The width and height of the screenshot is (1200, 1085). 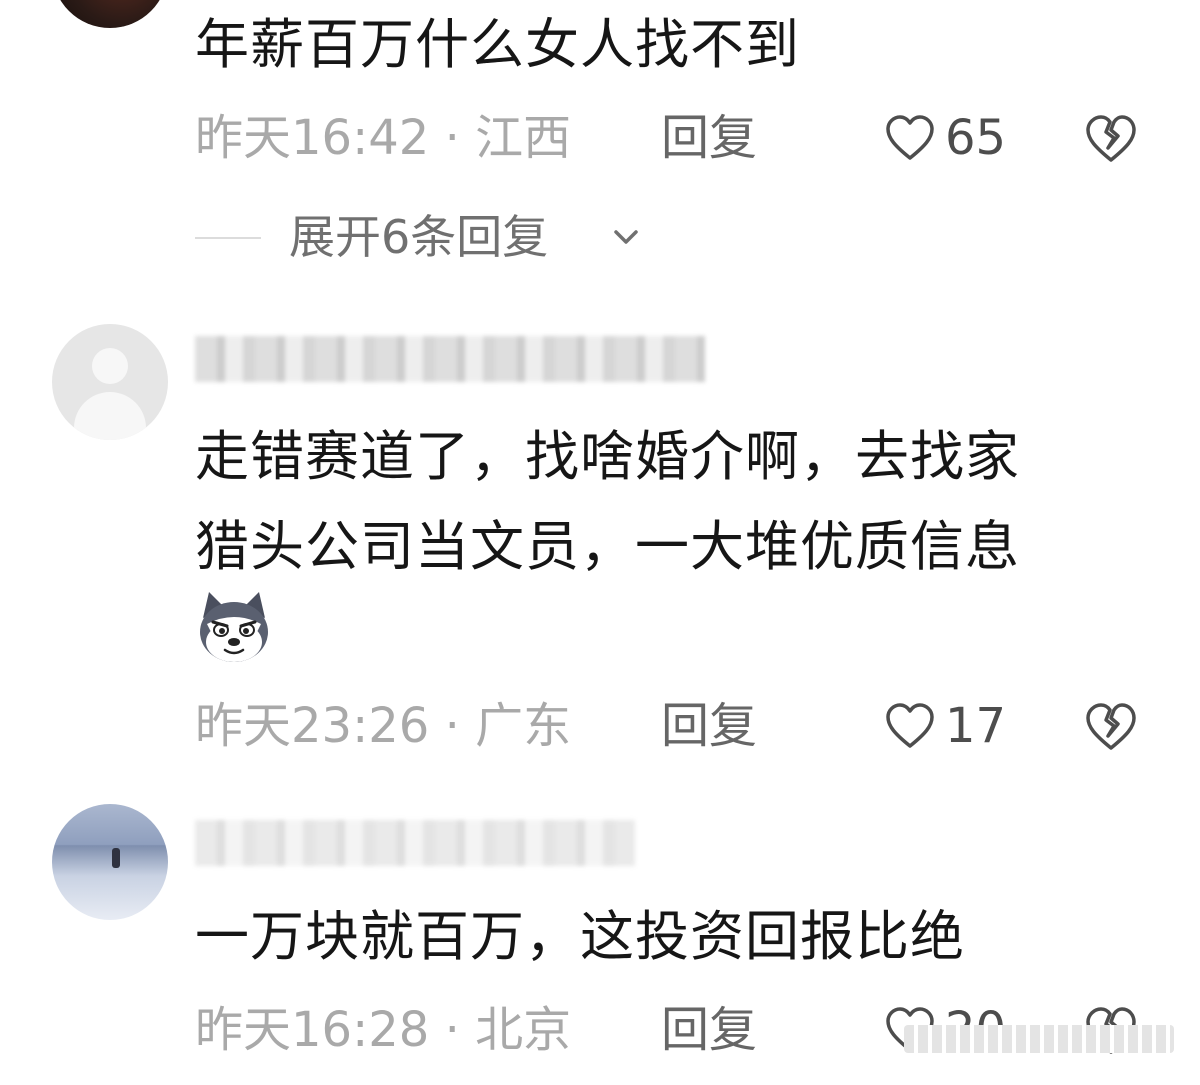 What do you see at coordinates (110, 416) in the screenshot?
I see `avatar-shoulders` at bounding box center [110, 416].